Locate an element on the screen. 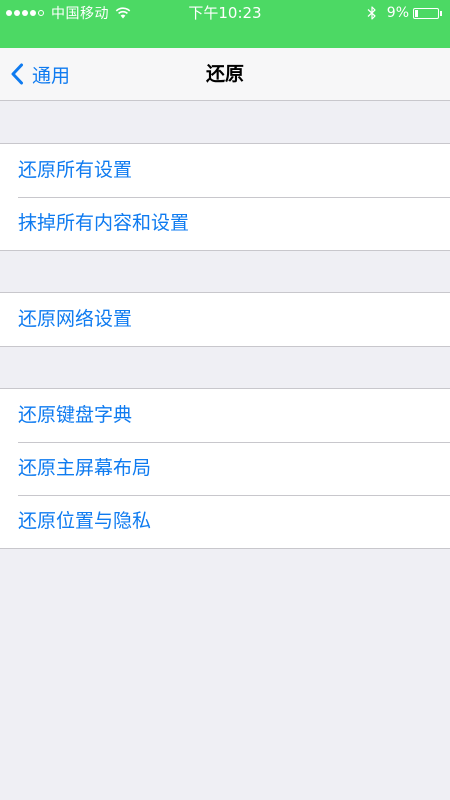 The image size is (450, 800). reset-group-1: 还原所有设置 抹掉所有内容和设置 is located at coordinates (225, 197).